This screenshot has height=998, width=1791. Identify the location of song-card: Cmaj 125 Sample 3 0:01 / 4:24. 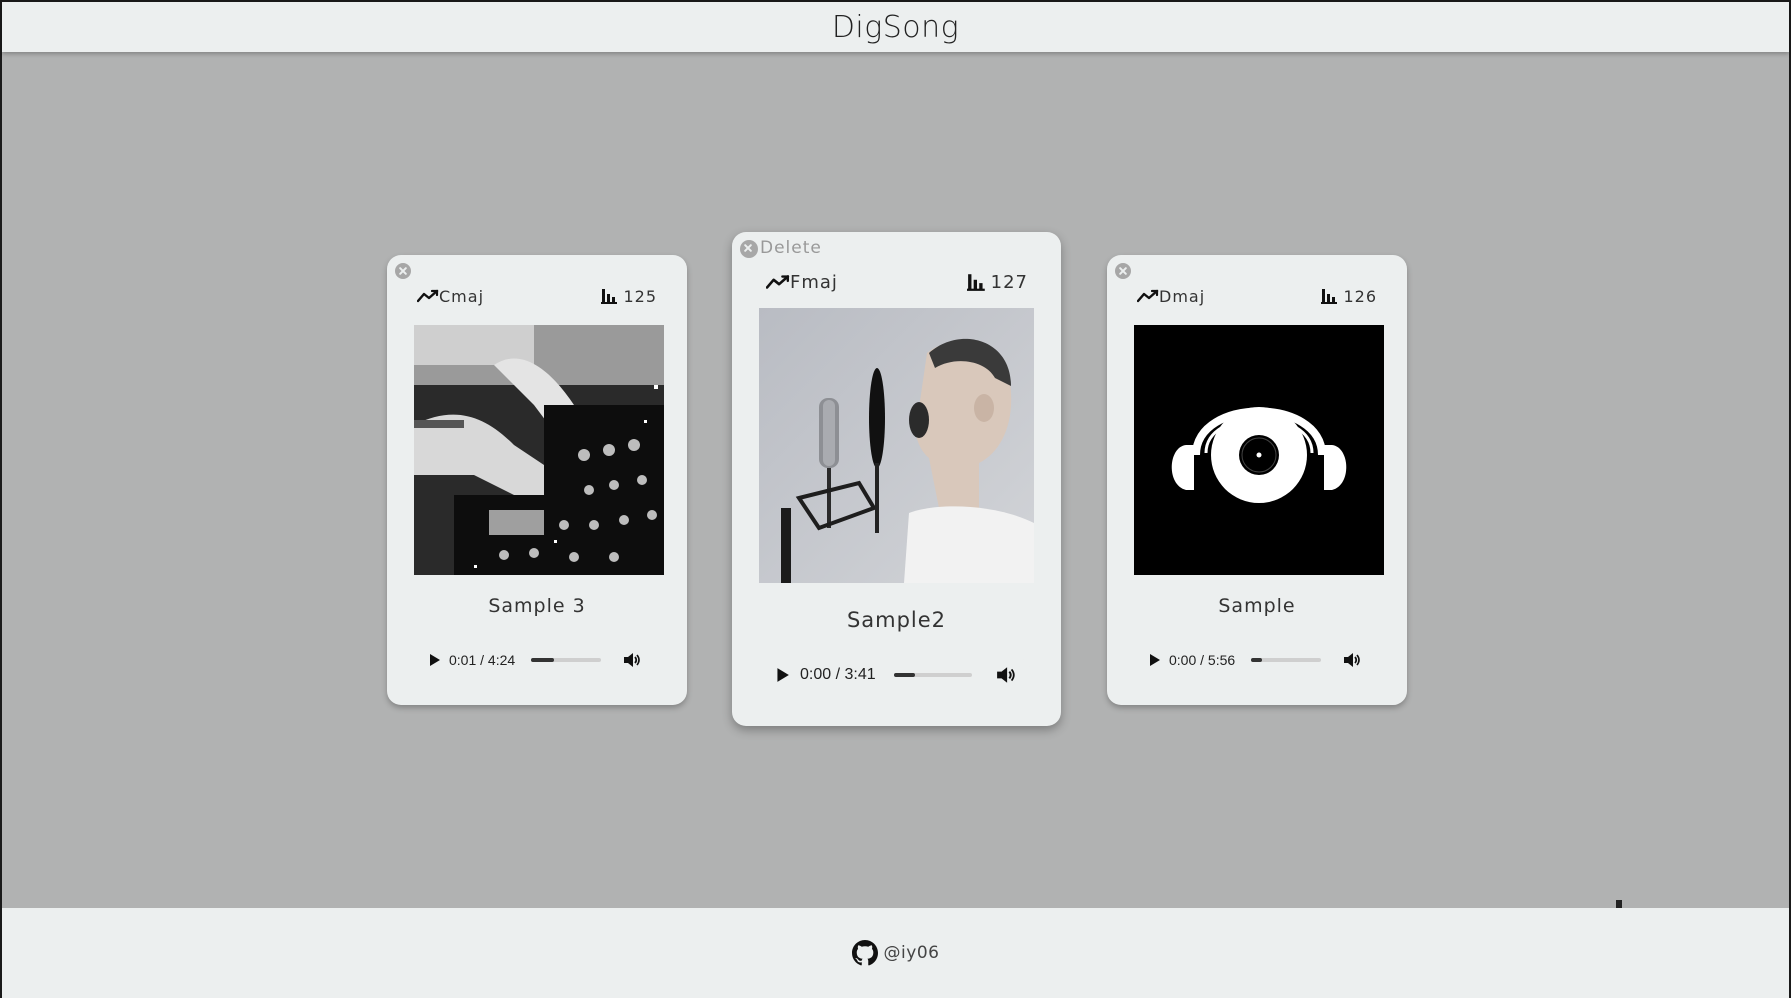
(537, 480).